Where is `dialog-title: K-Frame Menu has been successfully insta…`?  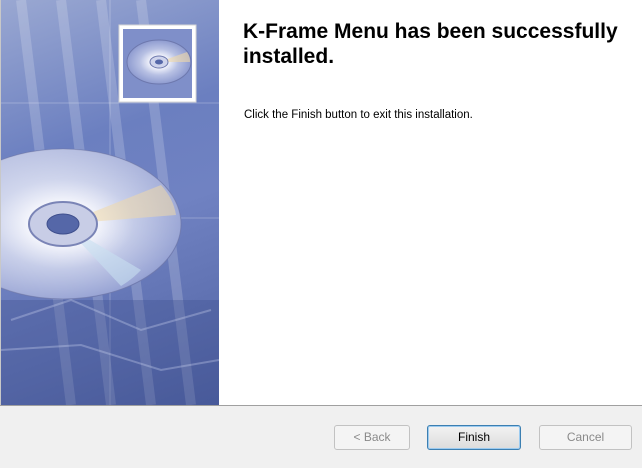 dialog-title: K-Frame Menu has been successfully insta… is located at coordinates (430, 44).